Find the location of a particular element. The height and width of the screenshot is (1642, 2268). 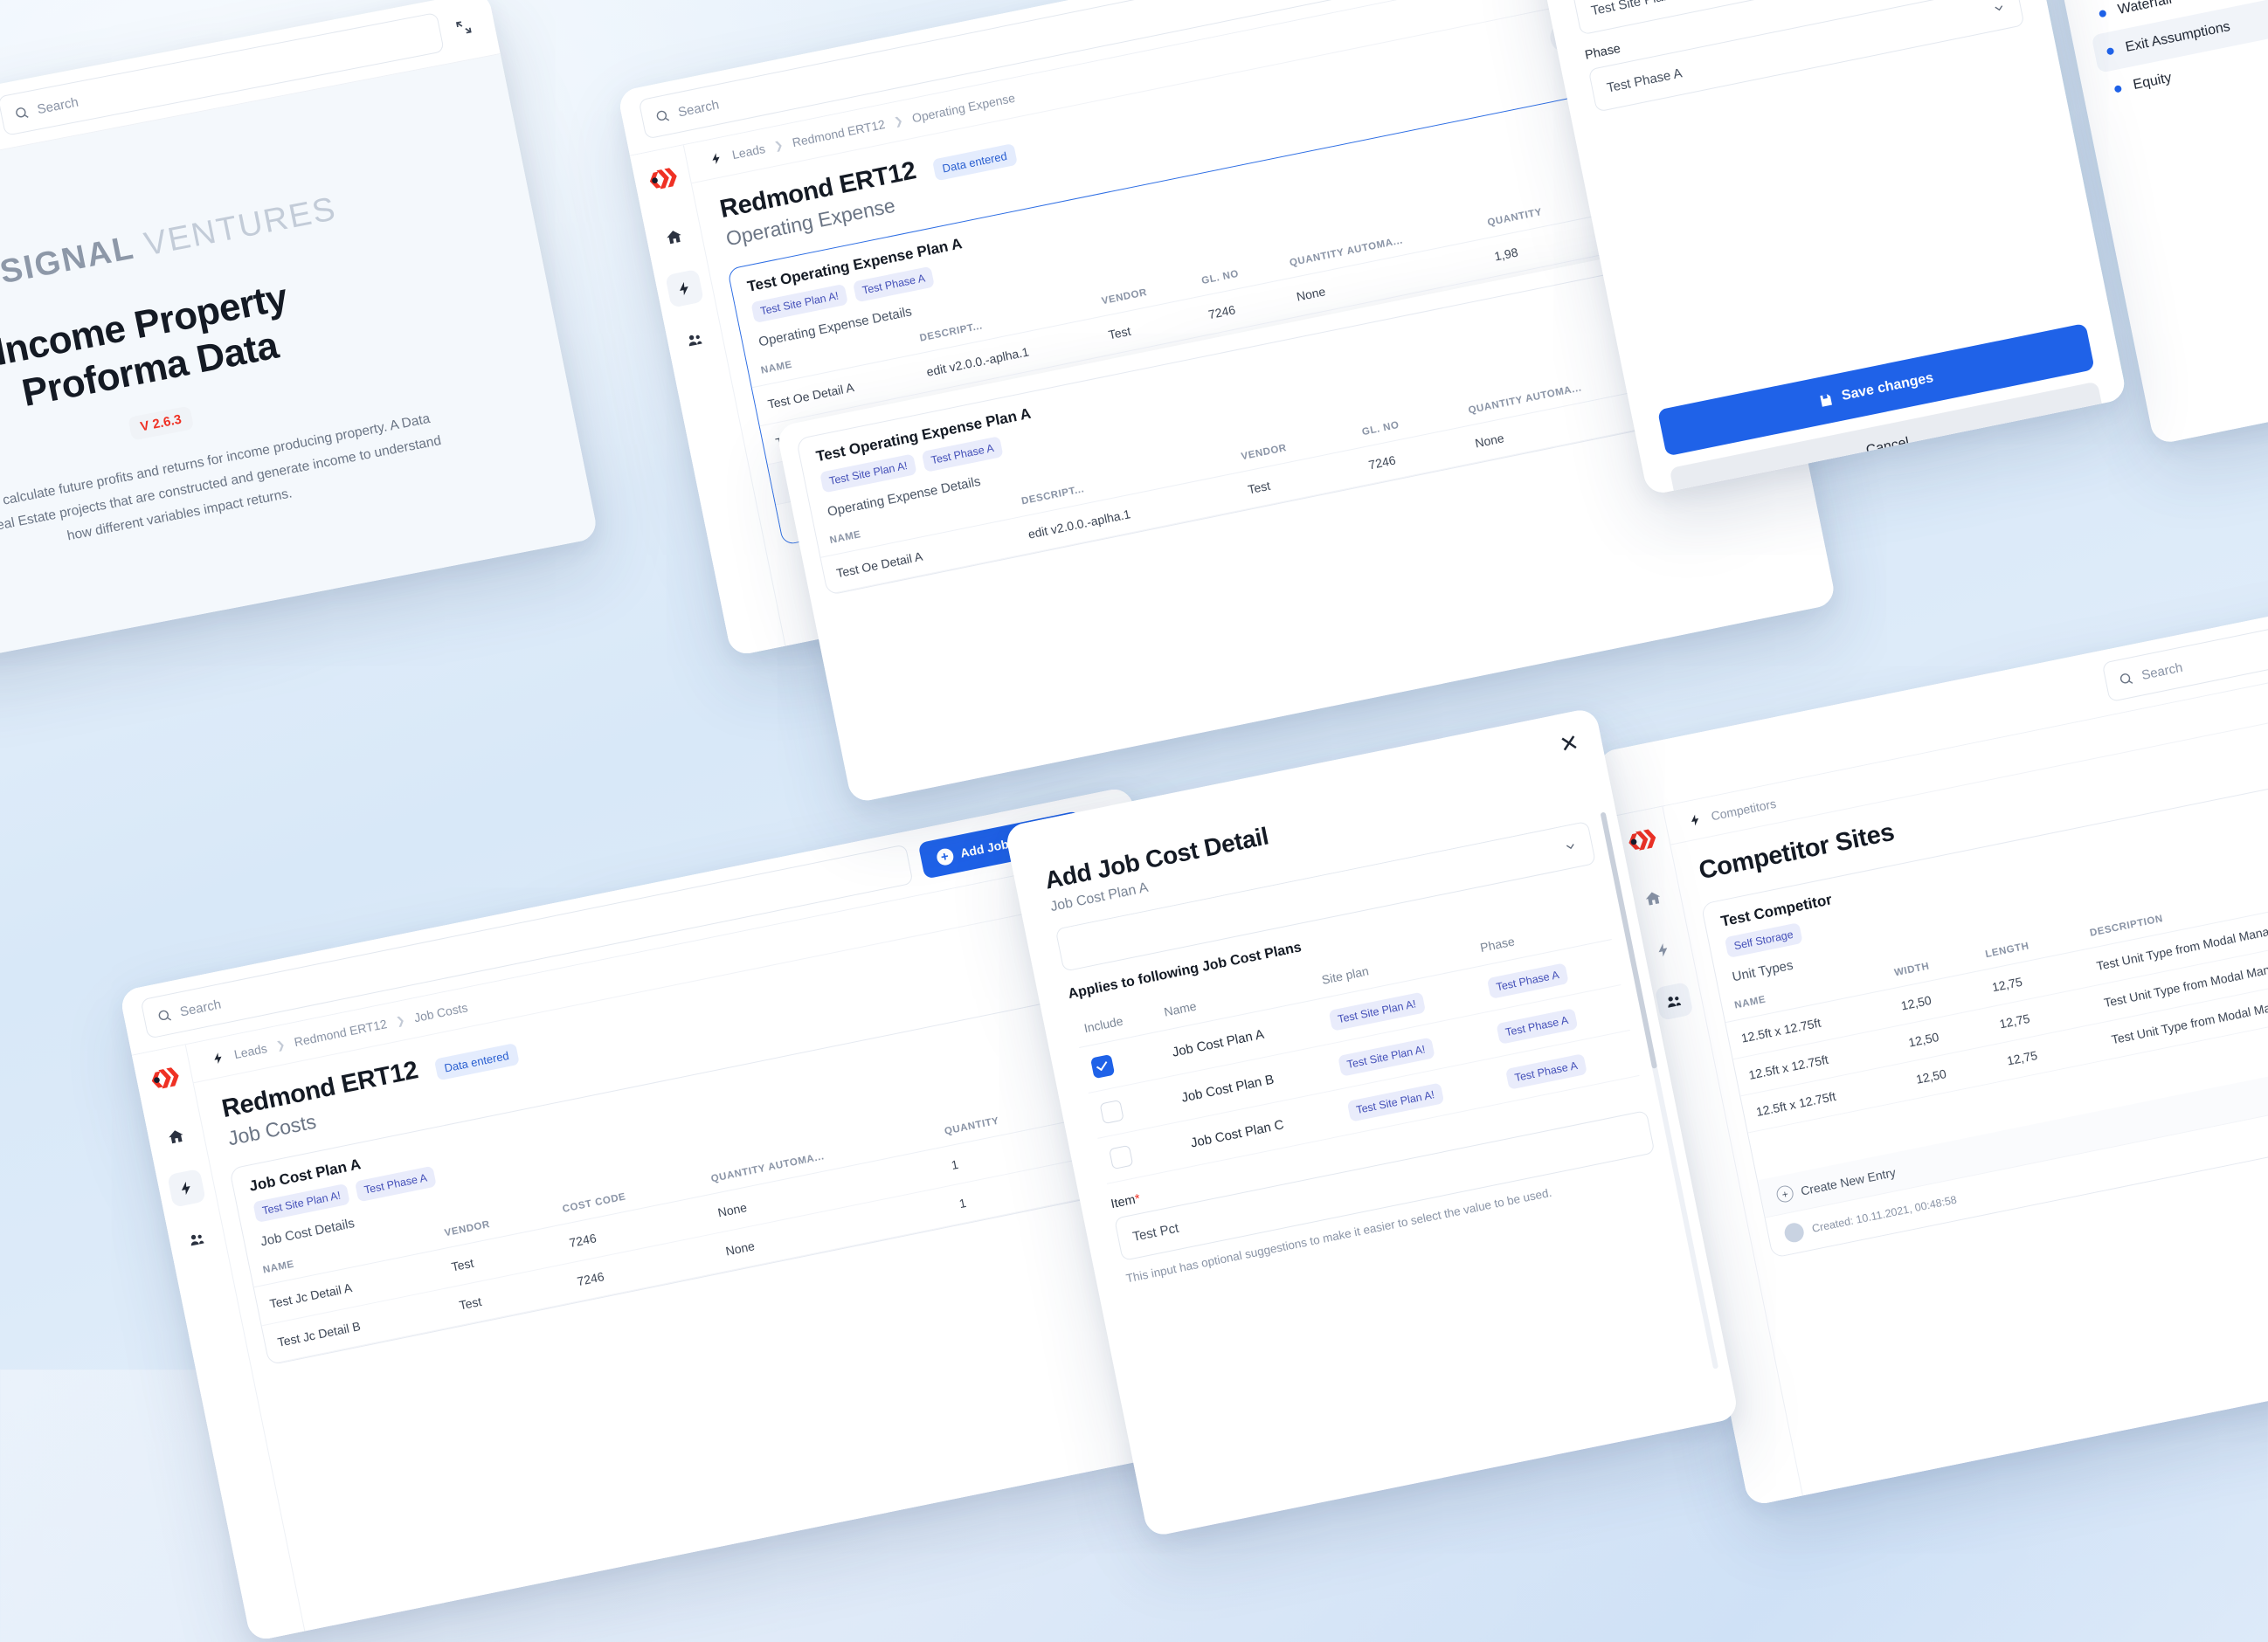

plus-circle-icon: + is located at coordinates (1785, 1193).